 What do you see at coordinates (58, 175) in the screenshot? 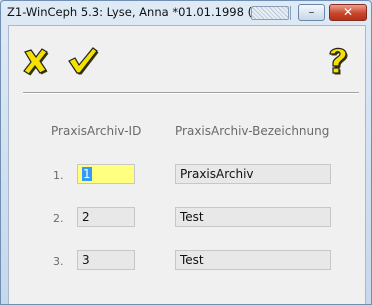
I see `row-number: 1.` at bounding box center [58, 175].